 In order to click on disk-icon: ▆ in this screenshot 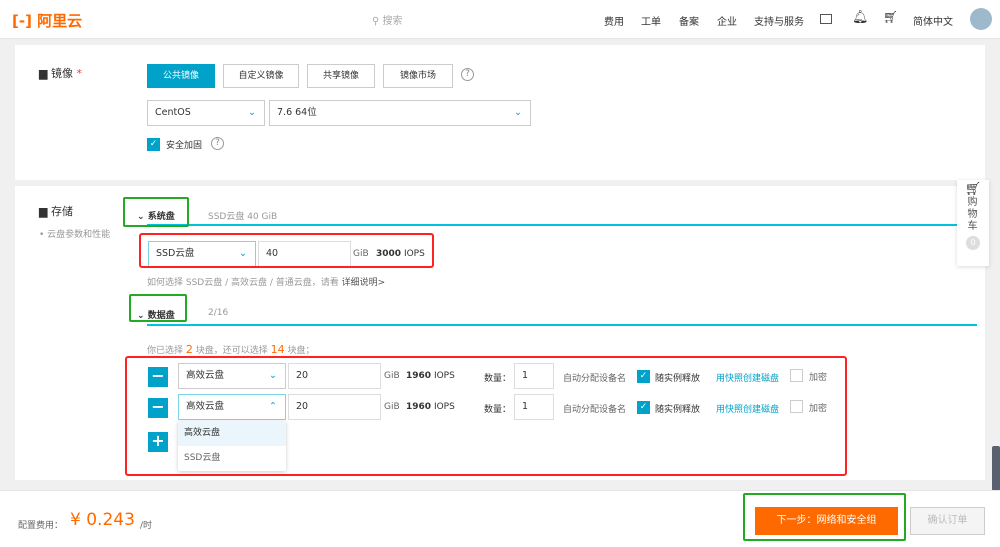, I will do `click(45, 211)`.